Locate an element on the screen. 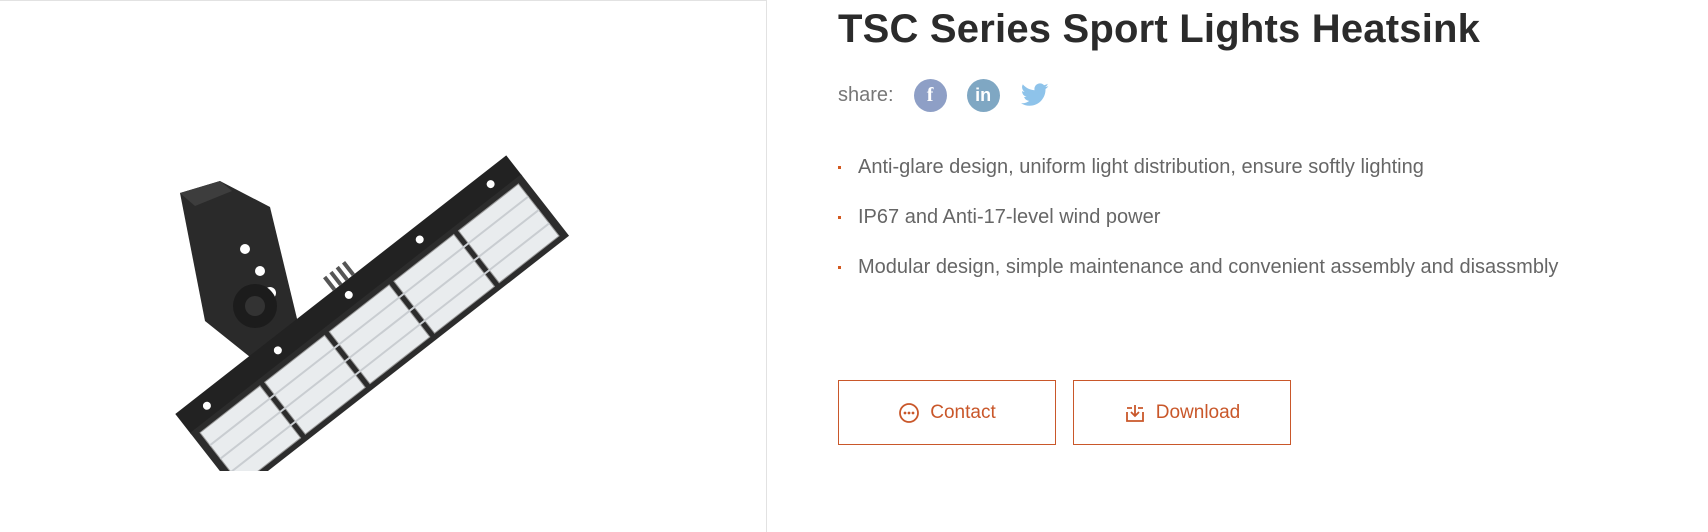  facebook-icon: f is located at coordinates (930, 95).